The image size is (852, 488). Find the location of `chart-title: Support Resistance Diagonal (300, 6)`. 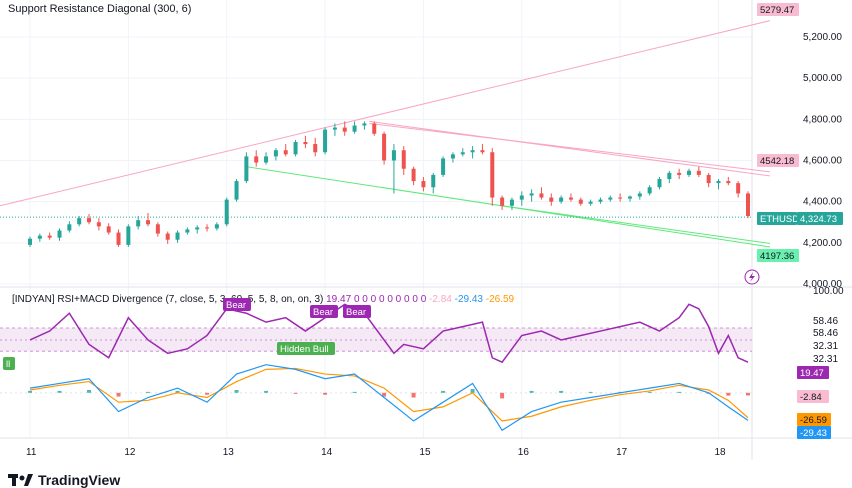

chart-title: Support Resistance Diagonal (300, 6) is located at coordinates (99, 9).